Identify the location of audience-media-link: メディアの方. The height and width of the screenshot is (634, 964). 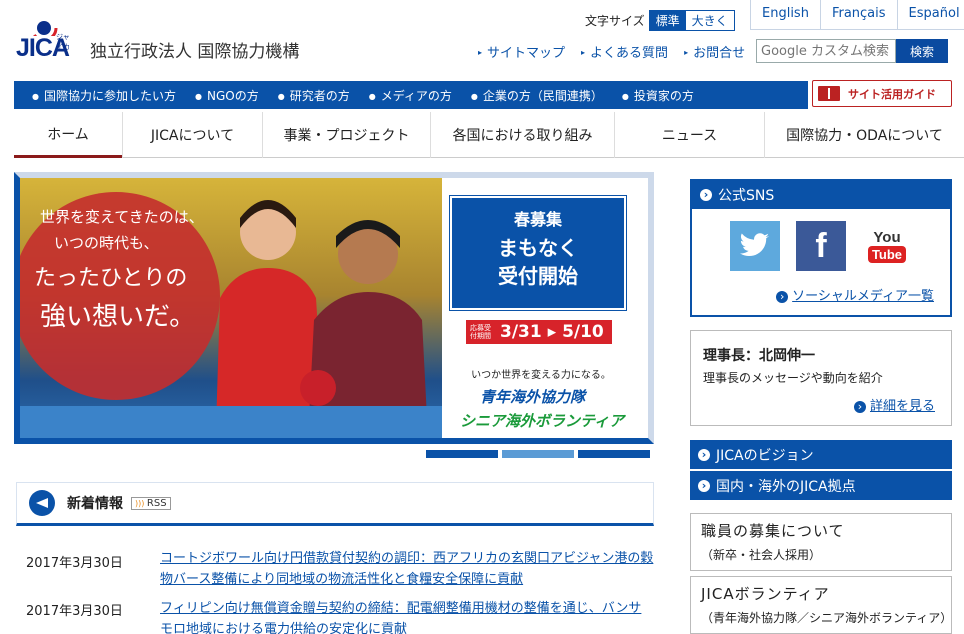
(410, 95).